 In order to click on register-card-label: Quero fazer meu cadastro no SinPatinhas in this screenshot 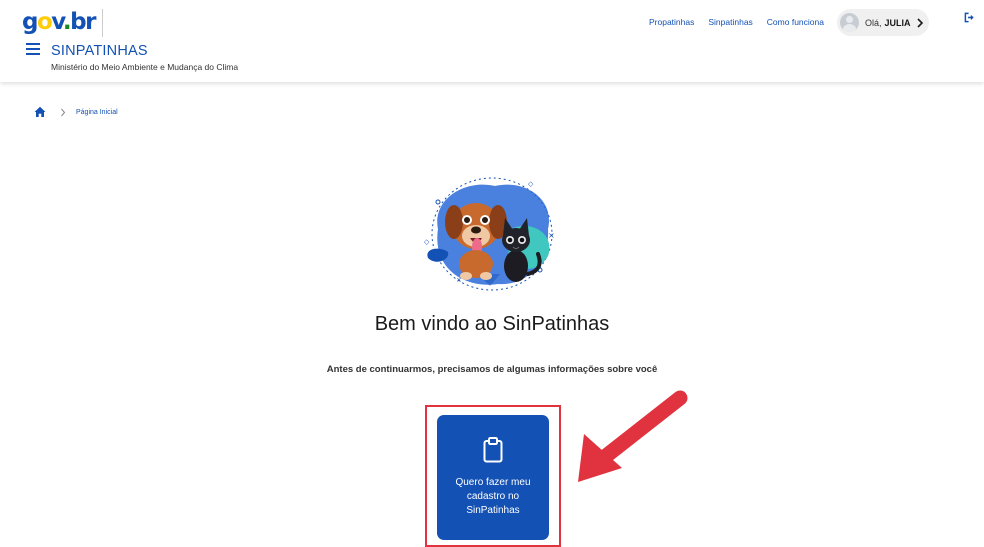, I will do `click(493, 496)`.